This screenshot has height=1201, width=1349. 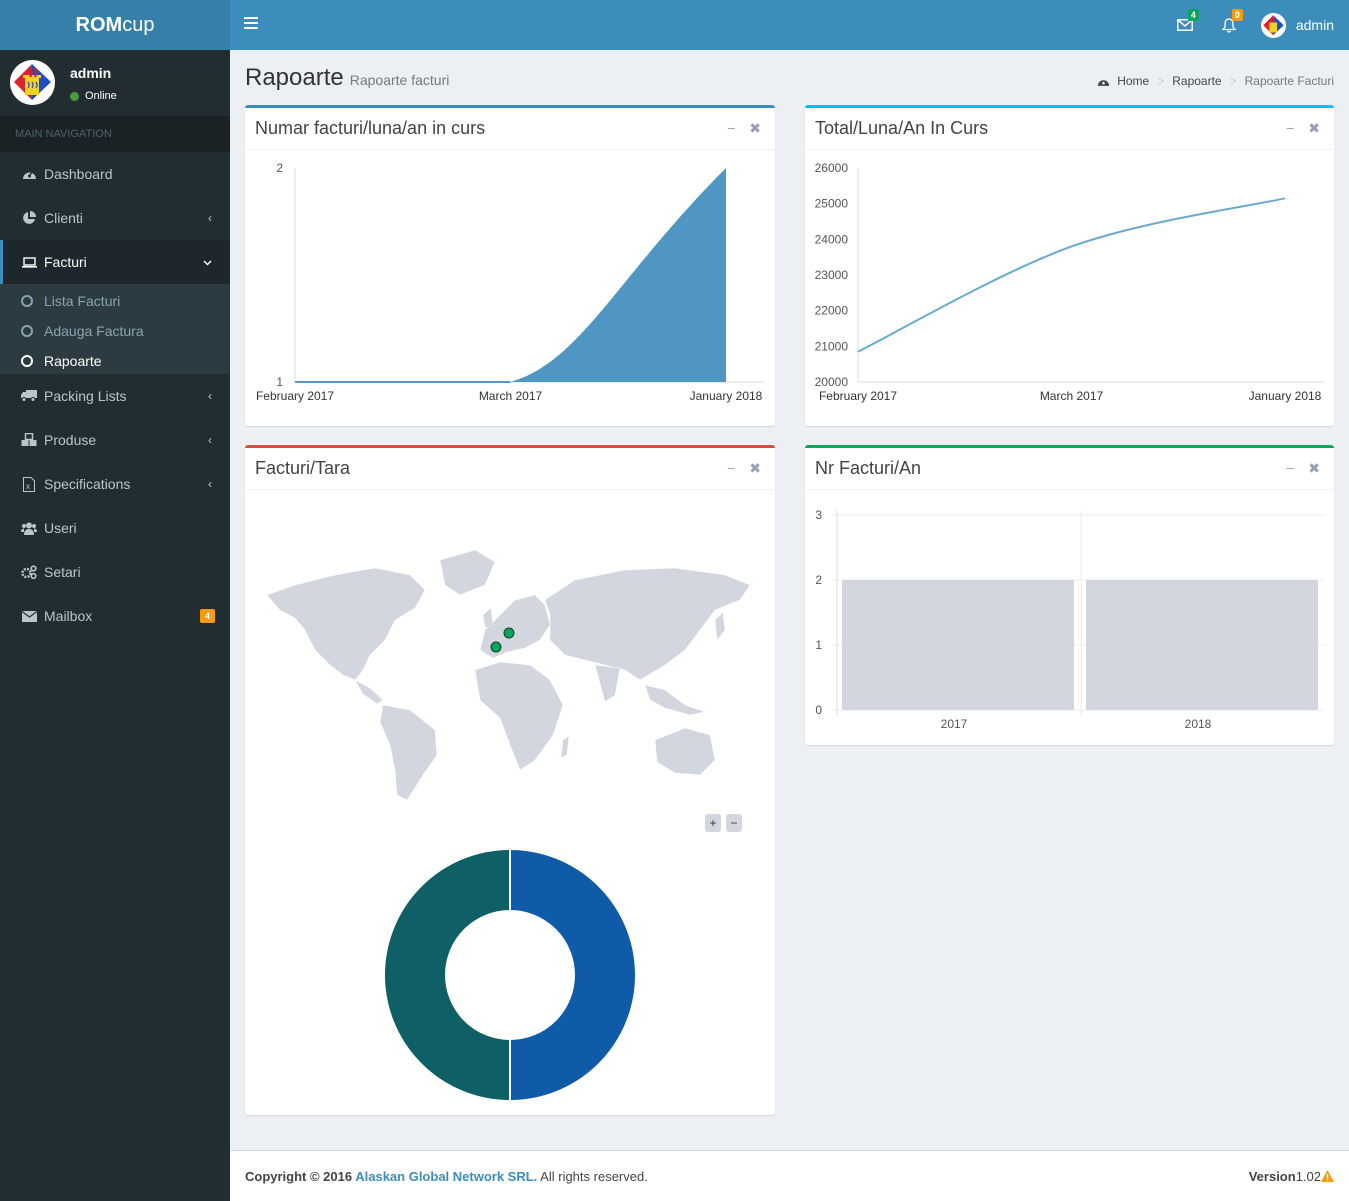 What do you see at coordinates (300, 1176) in the screenshot?
I see `copyright-text: Copyright © 2016` at bounding box center [300, 1176].